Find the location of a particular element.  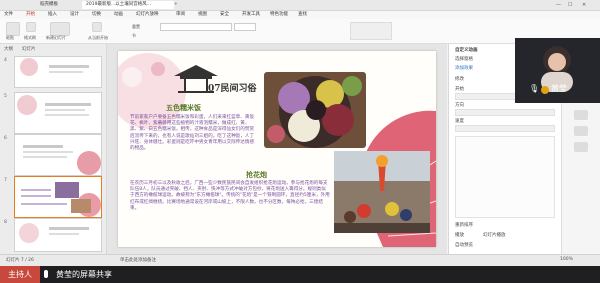

paste-label: 粘贴 is located at coordinates (10, 37).